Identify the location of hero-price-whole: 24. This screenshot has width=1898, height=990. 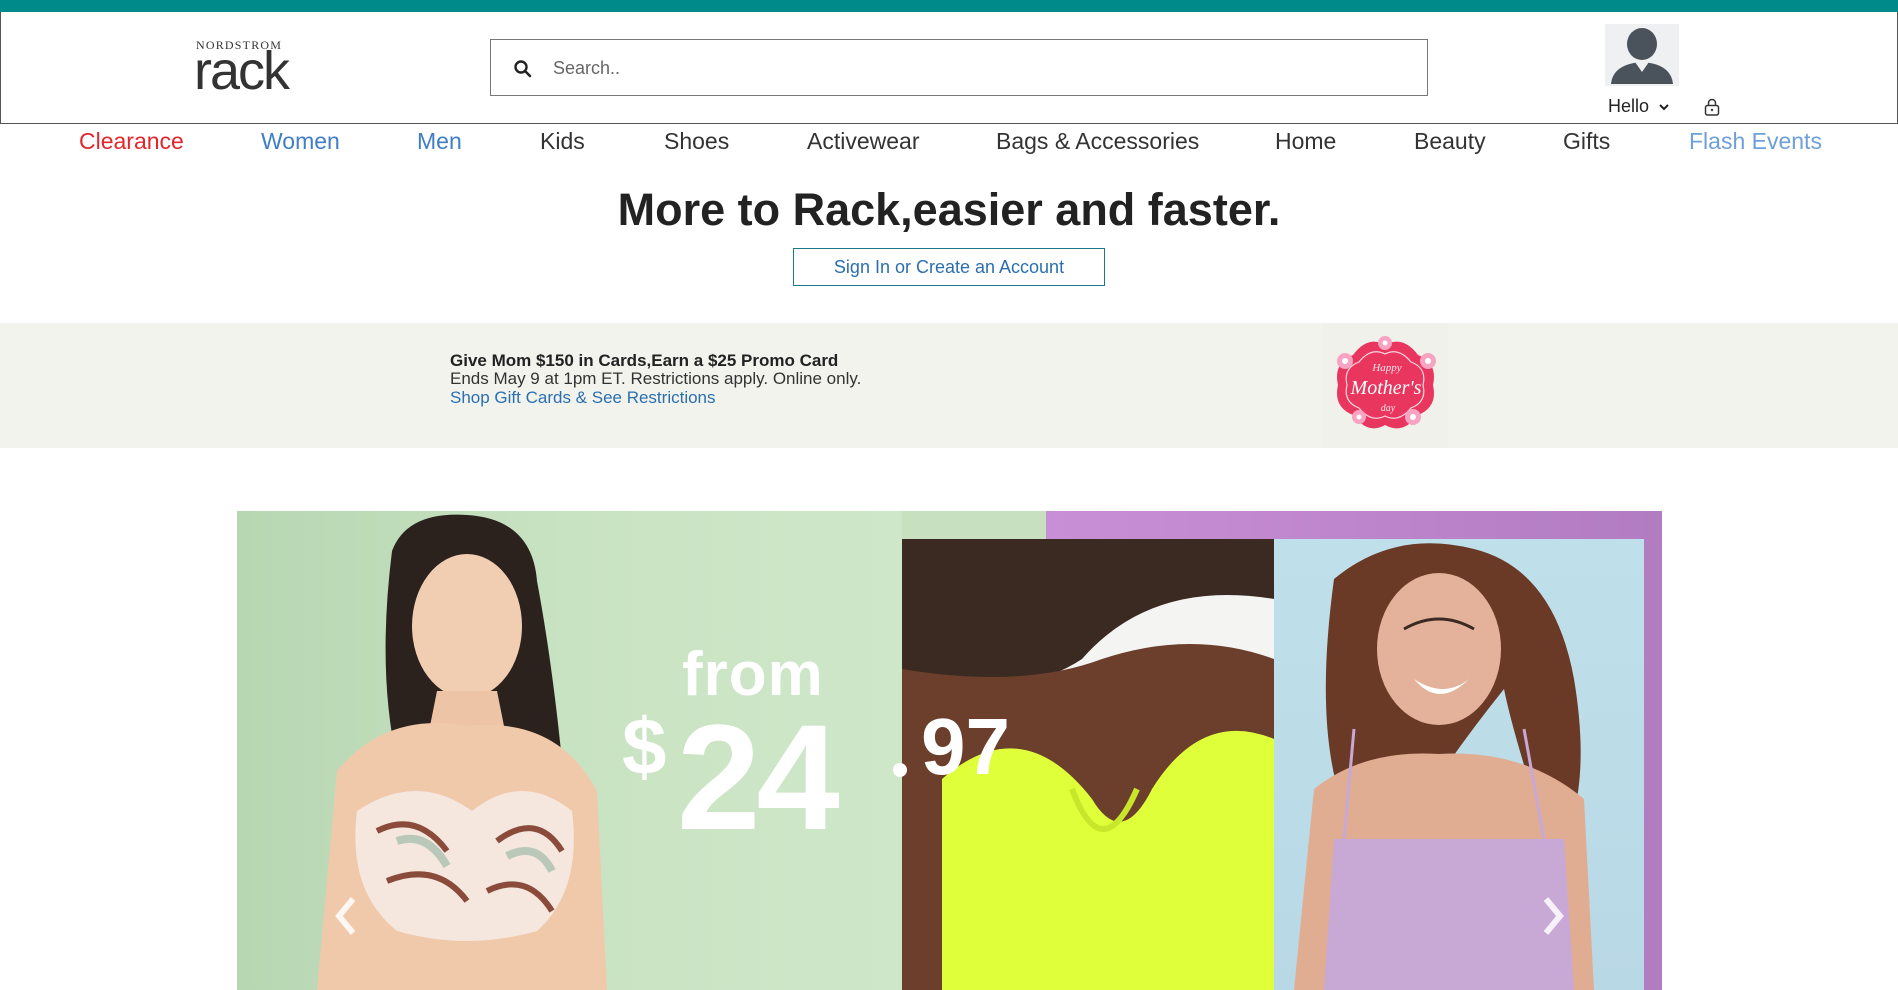
(758, 777).